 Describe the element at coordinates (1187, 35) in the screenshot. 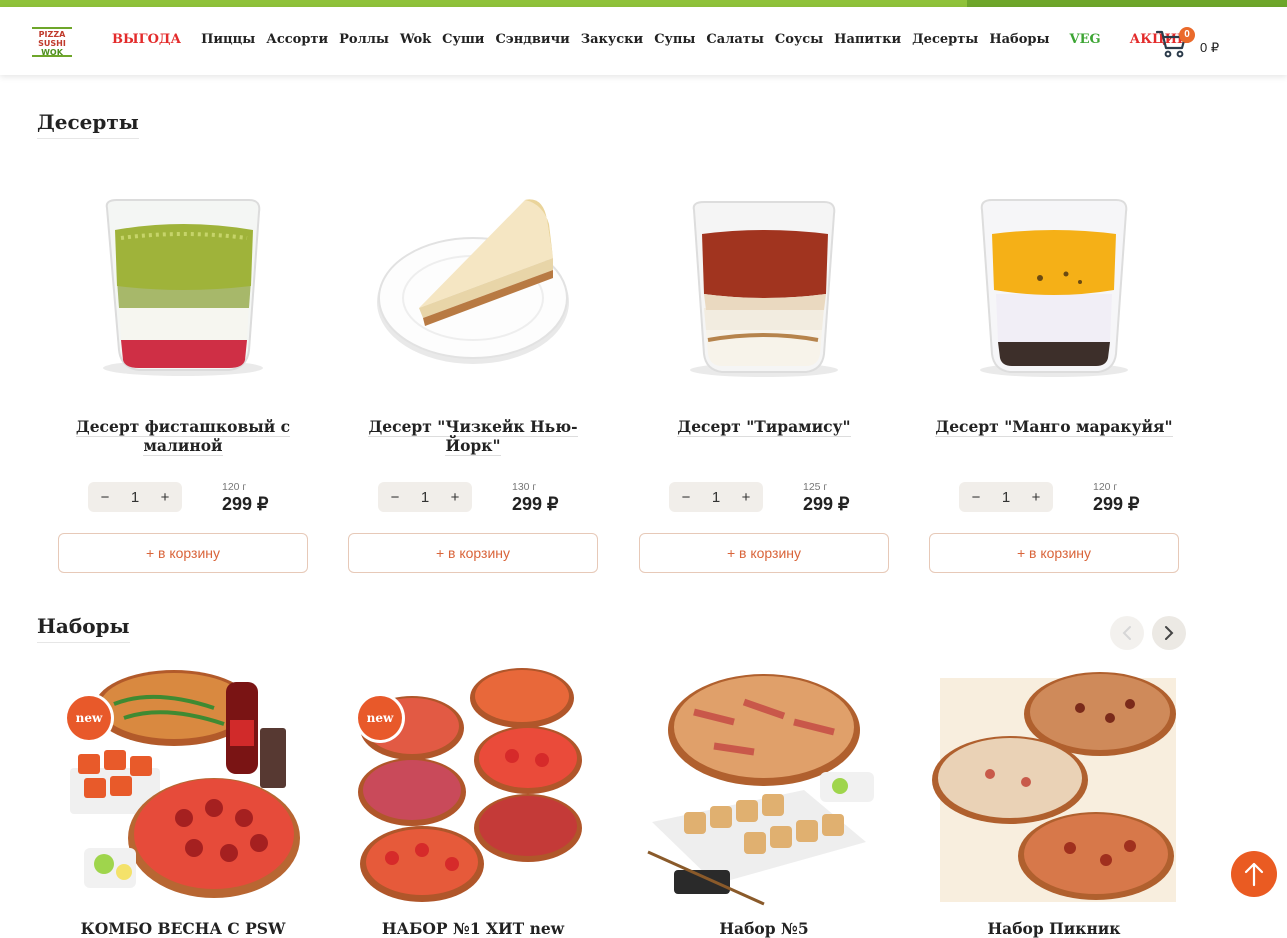

I see `cart-count-badge: 0` at that location.